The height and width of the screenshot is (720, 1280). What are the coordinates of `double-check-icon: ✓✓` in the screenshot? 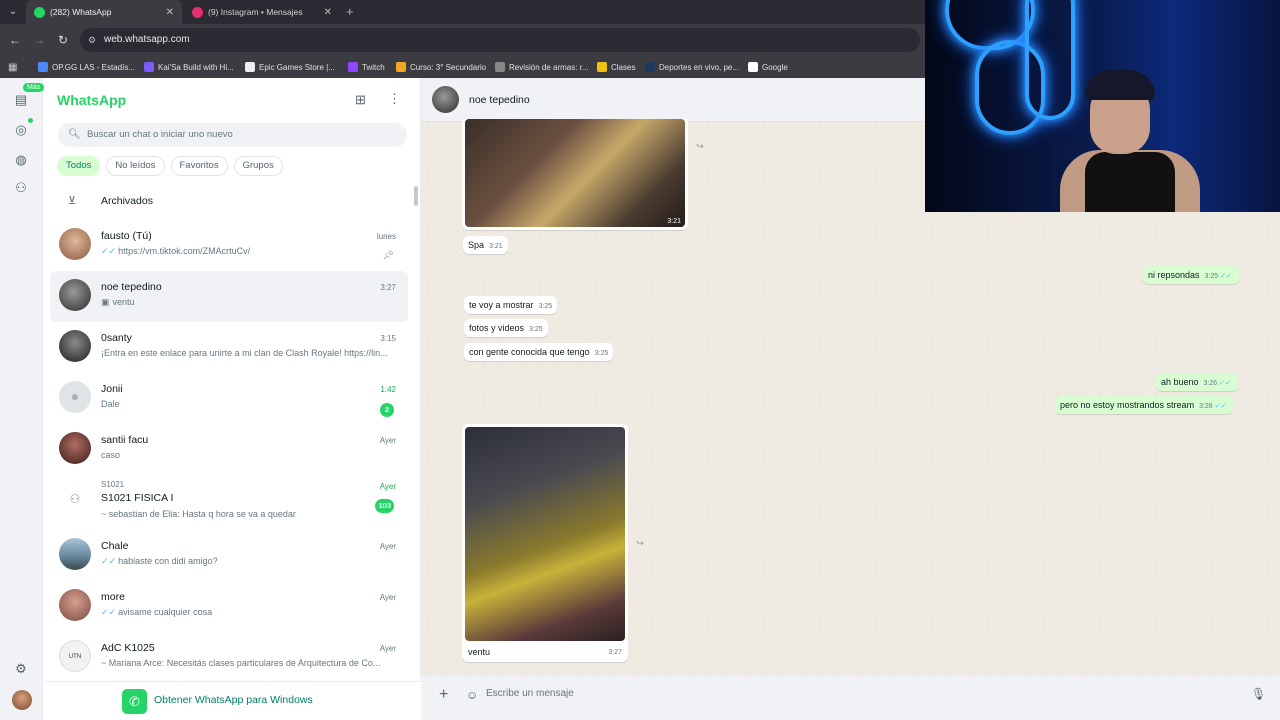 It's located at (1226, 276).